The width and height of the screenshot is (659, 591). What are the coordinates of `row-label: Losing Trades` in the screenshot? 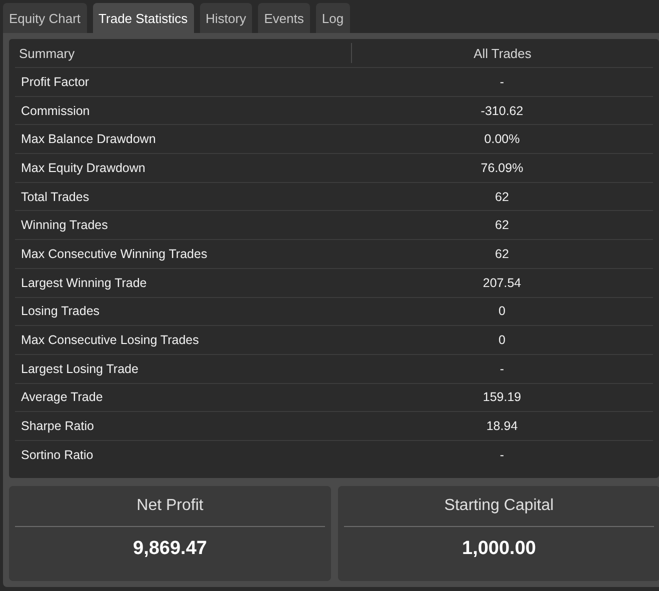 It's located at (60, 311).